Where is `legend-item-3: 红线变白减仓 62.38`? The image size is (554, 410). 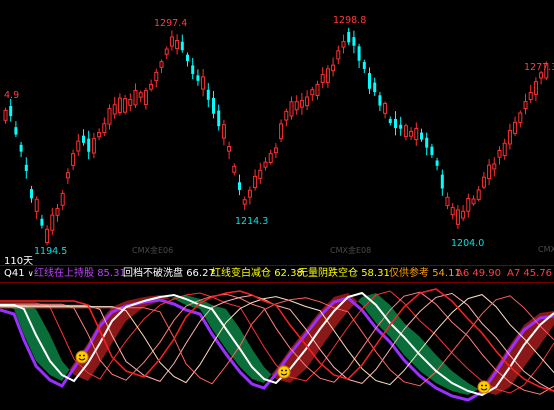
legend-item-3: 红线变白减仓 62.38 is located at coordinates (257, 273).